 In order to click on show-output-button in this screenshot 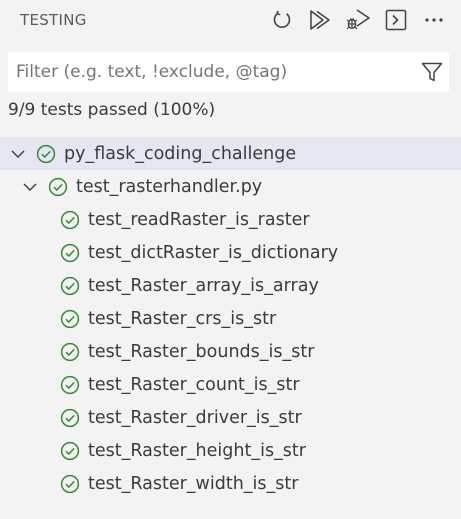, I will do `click(396, 20)`.